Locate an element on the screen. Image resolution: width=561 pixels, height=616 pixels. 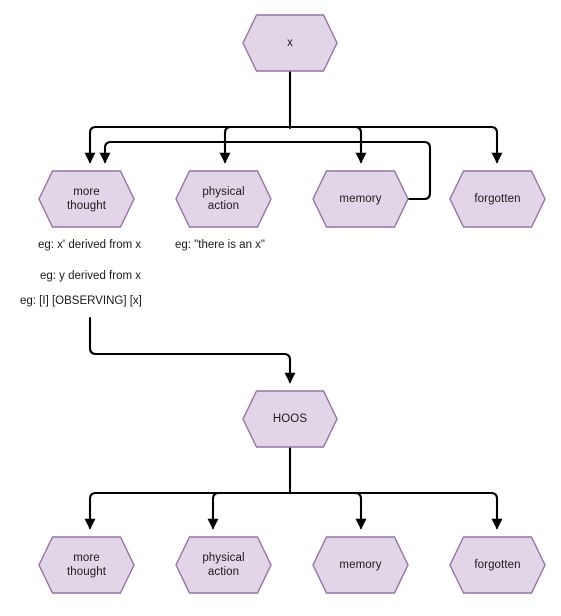
node-bottom-physical-action-label: physical action is located at coordinates (223, 565).